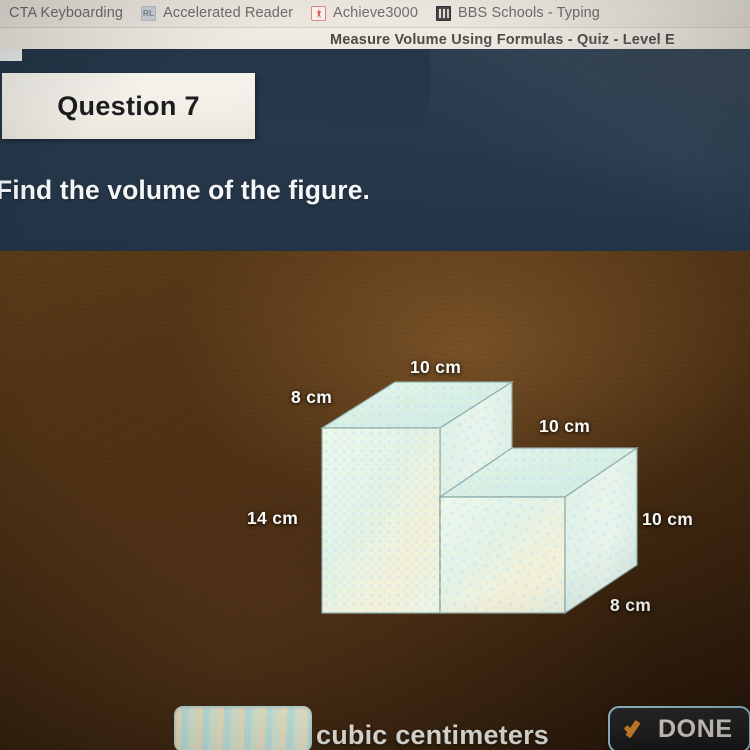 This screenshot has height=750, width=750. What do you see at coordinates (319, 13) in the screenshot?
I see `achieve3000-icon` at bounding box center [319, 13].